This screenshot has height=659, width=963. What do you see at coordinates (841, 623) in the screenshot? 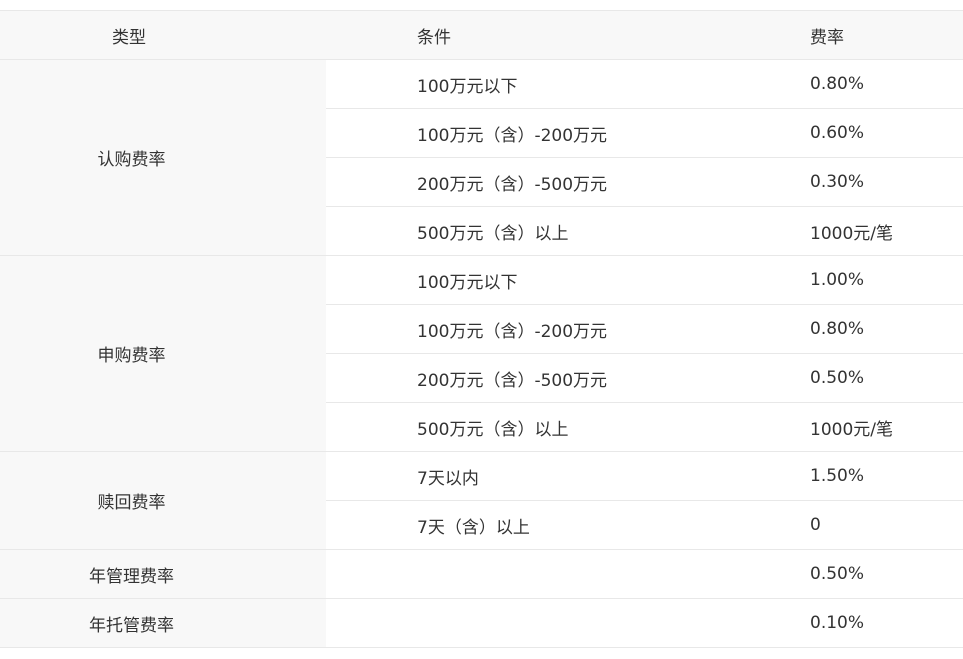
I see `rate-cell: 0.10%` at bounding box center [841, 623].